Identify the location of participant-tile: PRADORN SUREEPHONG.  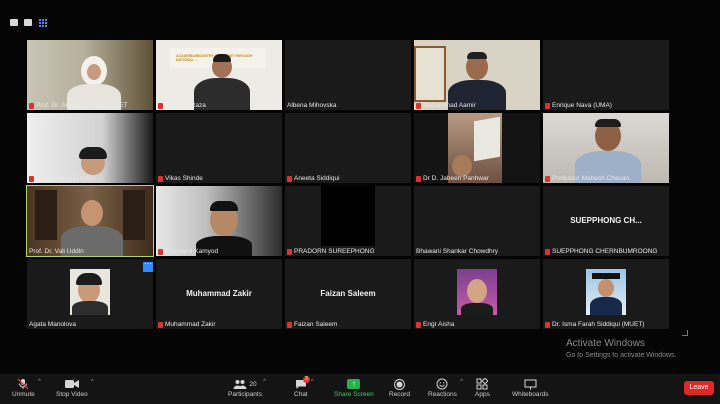
(348, 221).